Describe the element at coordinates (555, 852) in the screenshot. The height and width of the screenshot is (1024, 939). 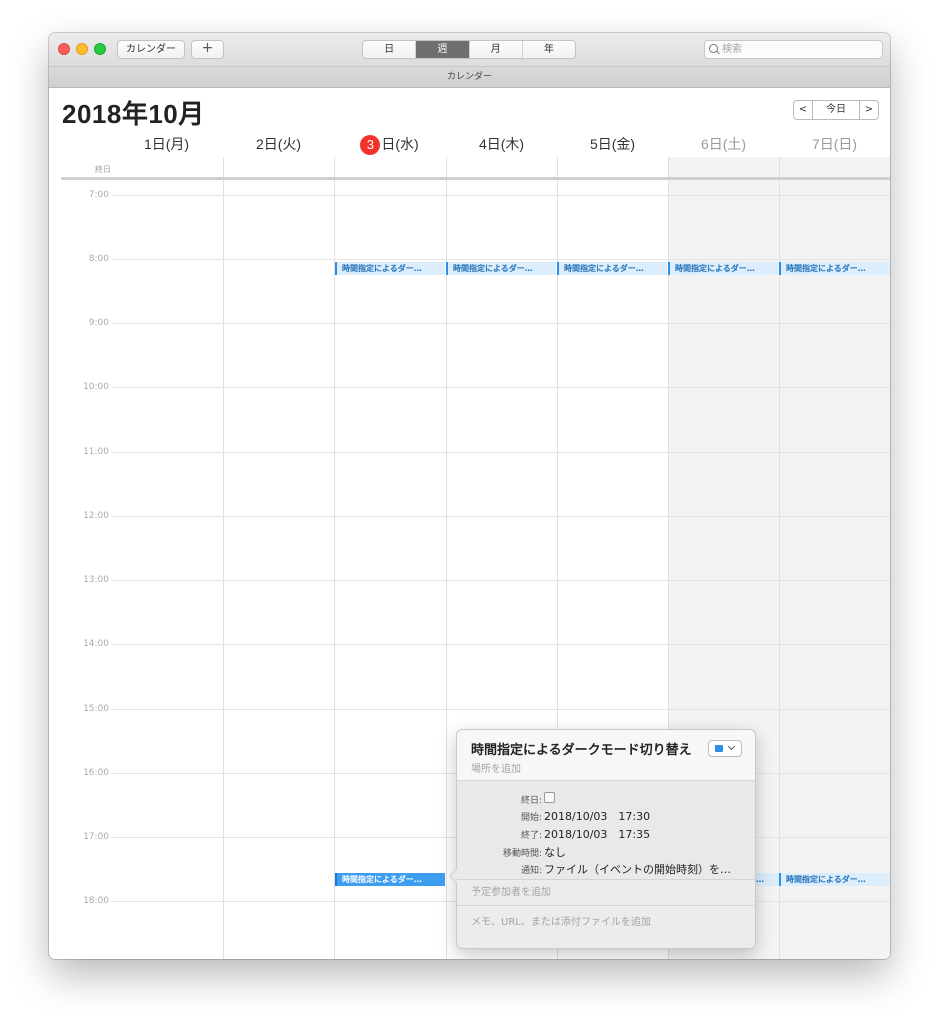
I see `travel-time-value: なし` at that location.